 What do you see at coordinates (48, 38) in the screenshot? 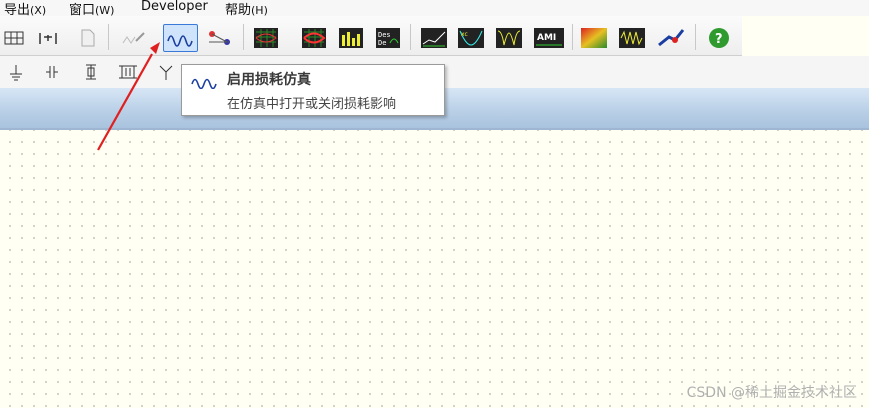
I see `schematic-icon` at bounding box center [48, 38].